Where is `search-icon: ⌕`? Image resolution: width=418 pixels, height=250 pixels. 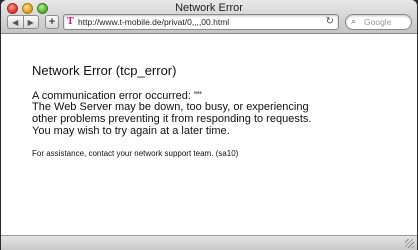 search-icon: ⌕ is located at coordinates (354, 21).